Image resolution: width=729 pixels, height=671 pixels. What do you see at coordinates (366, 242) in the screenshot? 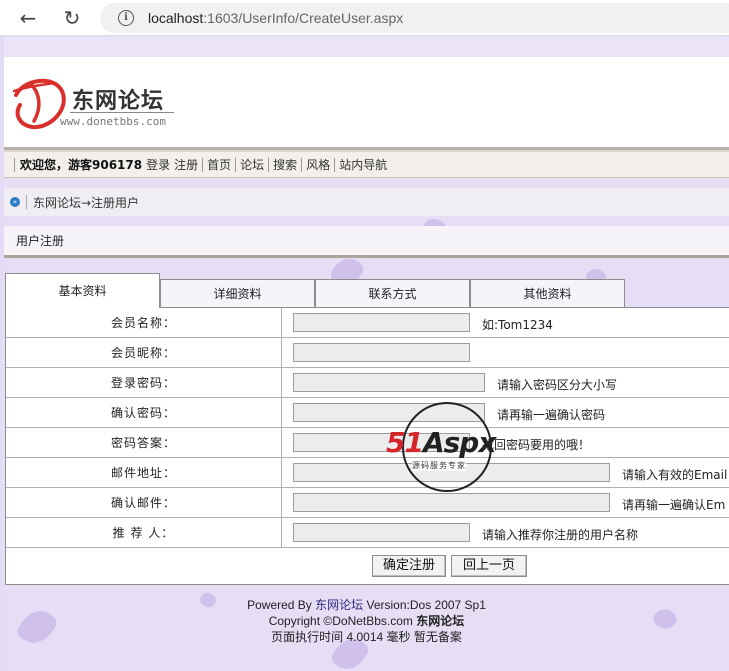
I see `section-title: 用户注册` at bounding box center [366, 242].